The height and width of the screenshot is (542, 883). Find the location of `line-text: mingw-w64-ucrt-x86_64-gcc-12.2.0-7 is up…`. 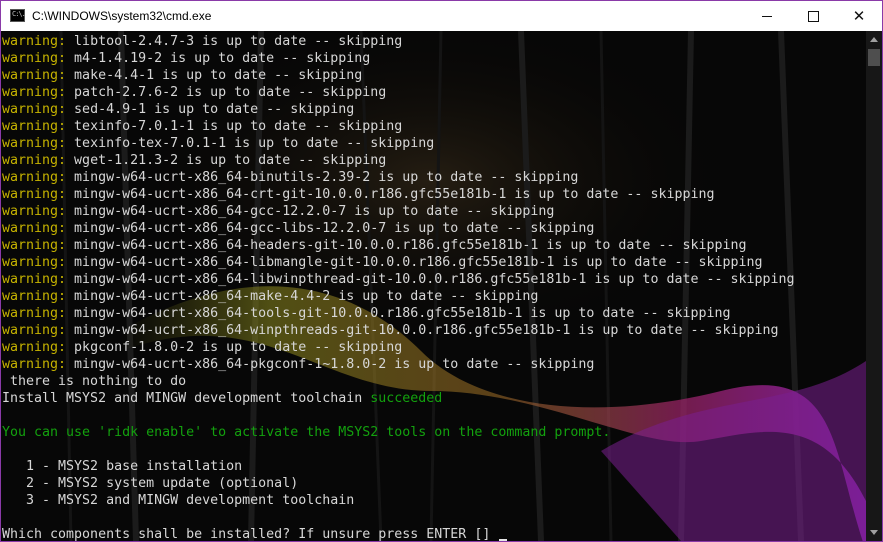

line-text: mingw-w64-ucrt-x86_64-gcc-12.2.0-7 is up… is located at coordinates (310, 211).